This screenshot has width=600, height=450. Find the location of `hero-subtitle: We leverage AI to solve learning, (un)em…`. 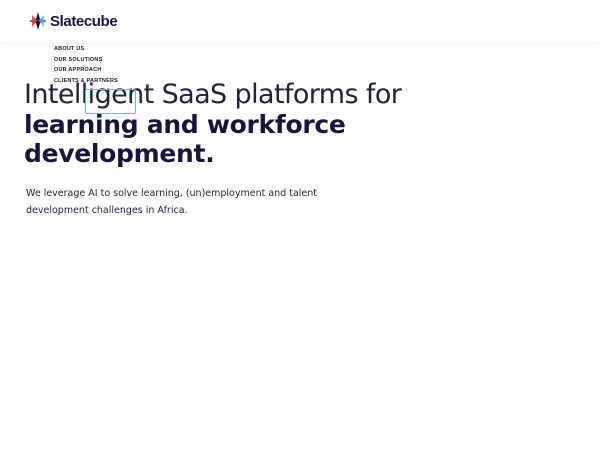

hero-subtitle: We leverage AI to solve learning, (un)em… is located at coordinates (176, 202).